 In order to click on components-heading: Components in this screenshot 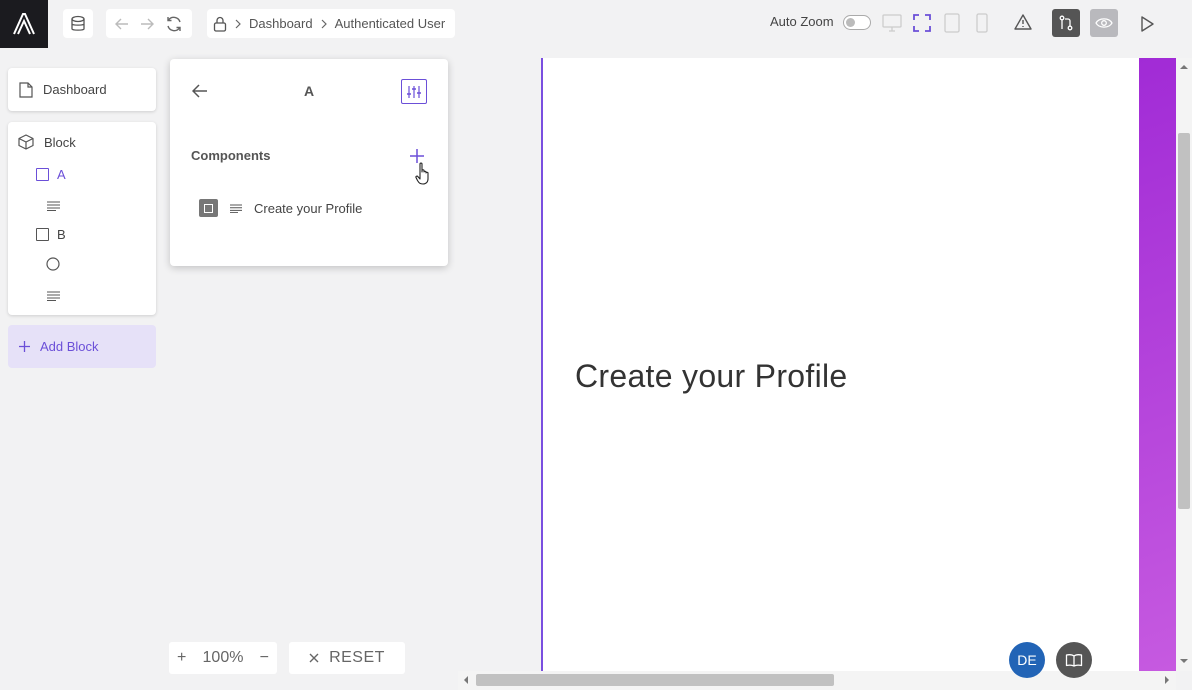, I will do `click(231, 155)`.